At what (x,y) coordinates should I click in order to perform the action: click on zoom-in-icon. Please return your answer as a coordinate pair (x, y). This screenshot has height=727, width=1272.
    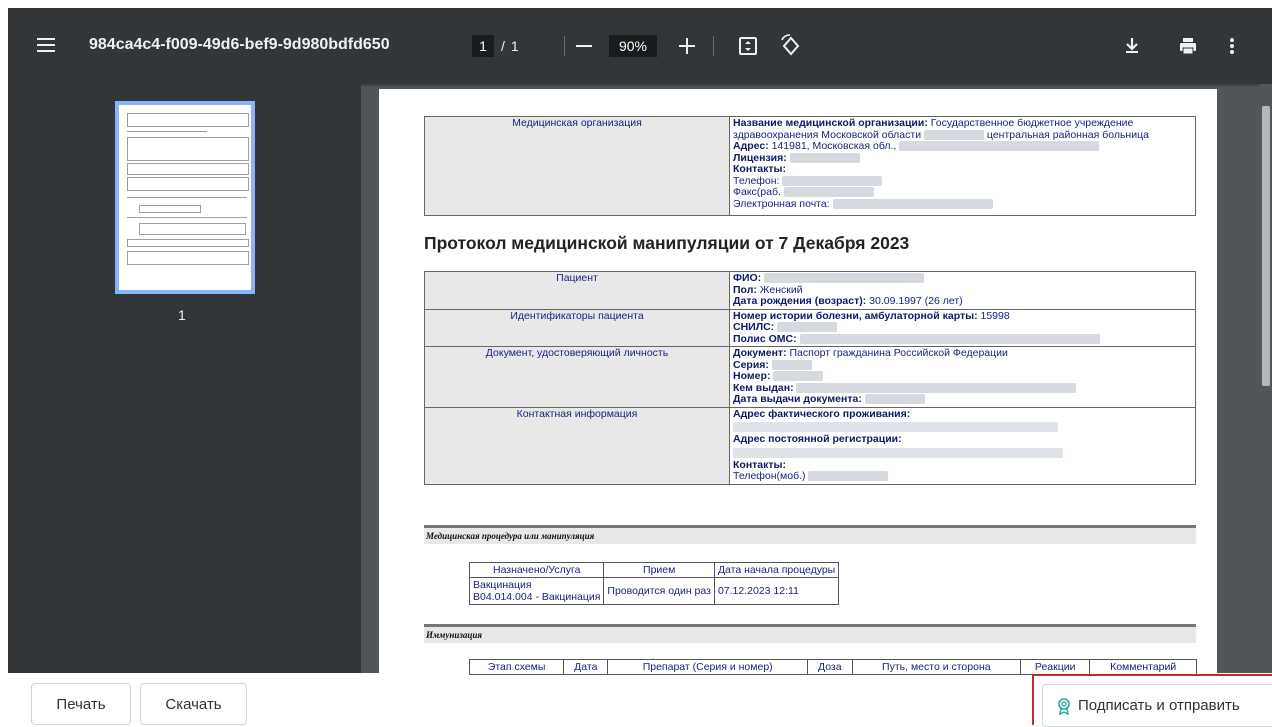
    Looking at the image, I should click on (687, 46).